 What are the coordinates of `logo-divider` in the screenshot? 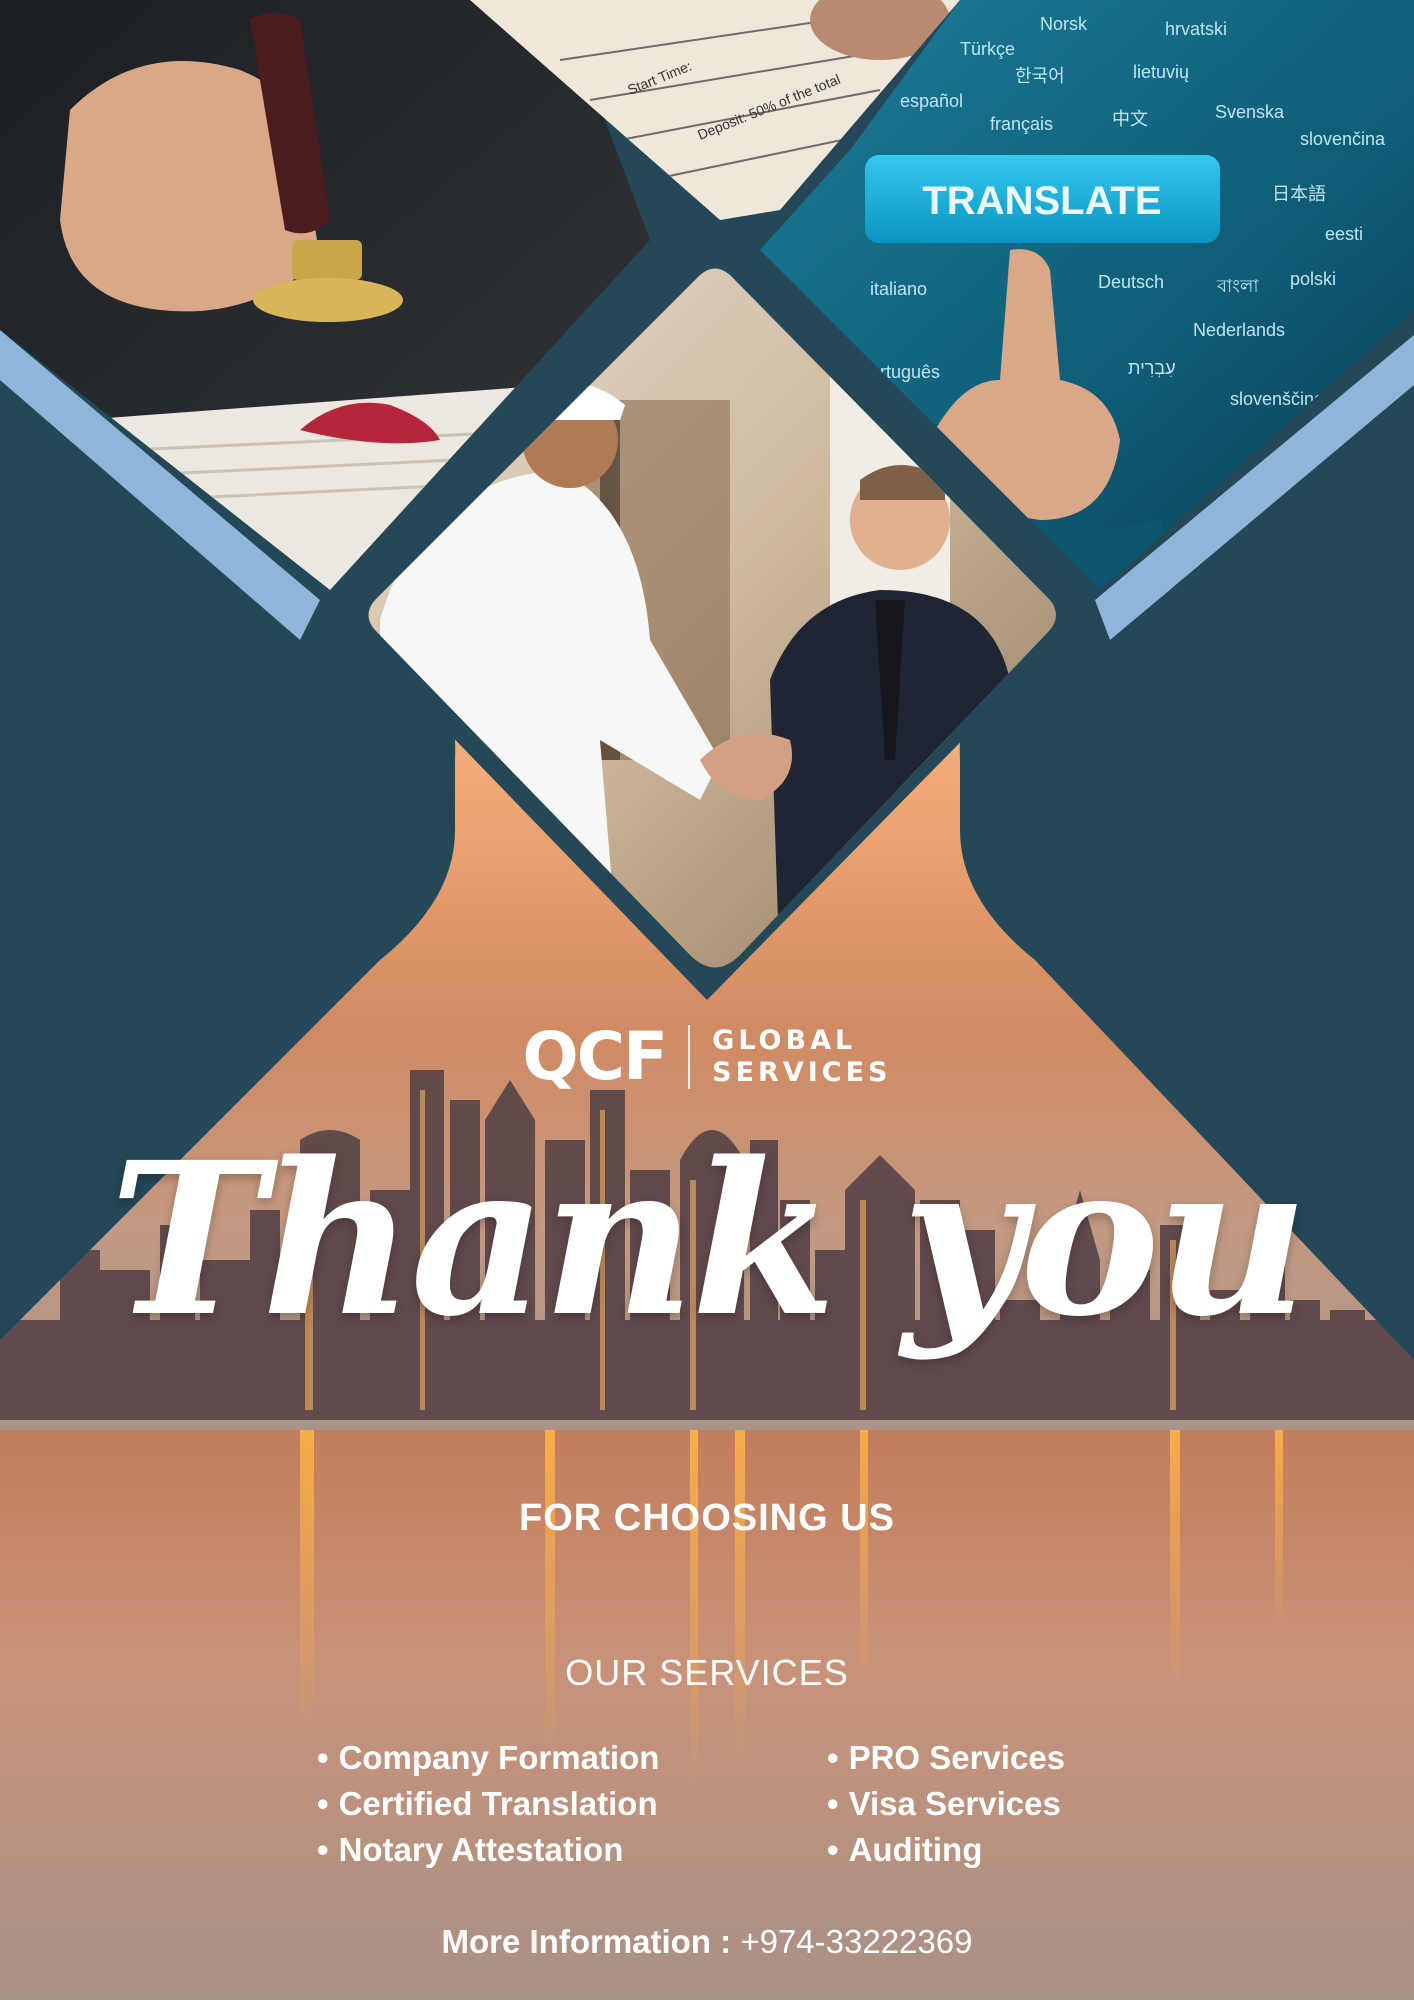 It's located at (689, 1057).